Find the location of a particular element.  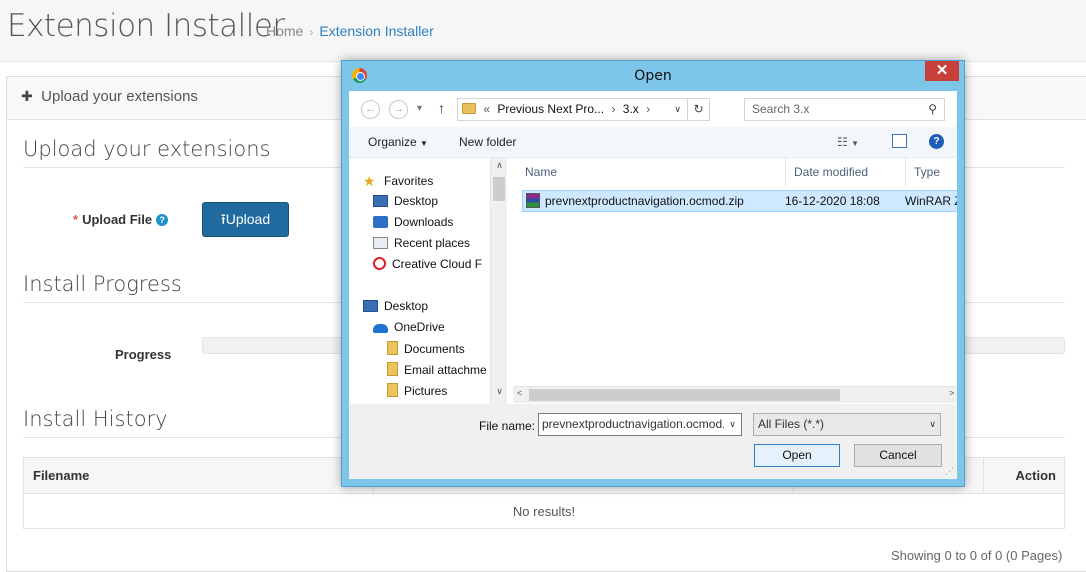

address-bar: « Previous Next Pro... › 3.x › ∨ ↻ is located at coordinates (583, 109).